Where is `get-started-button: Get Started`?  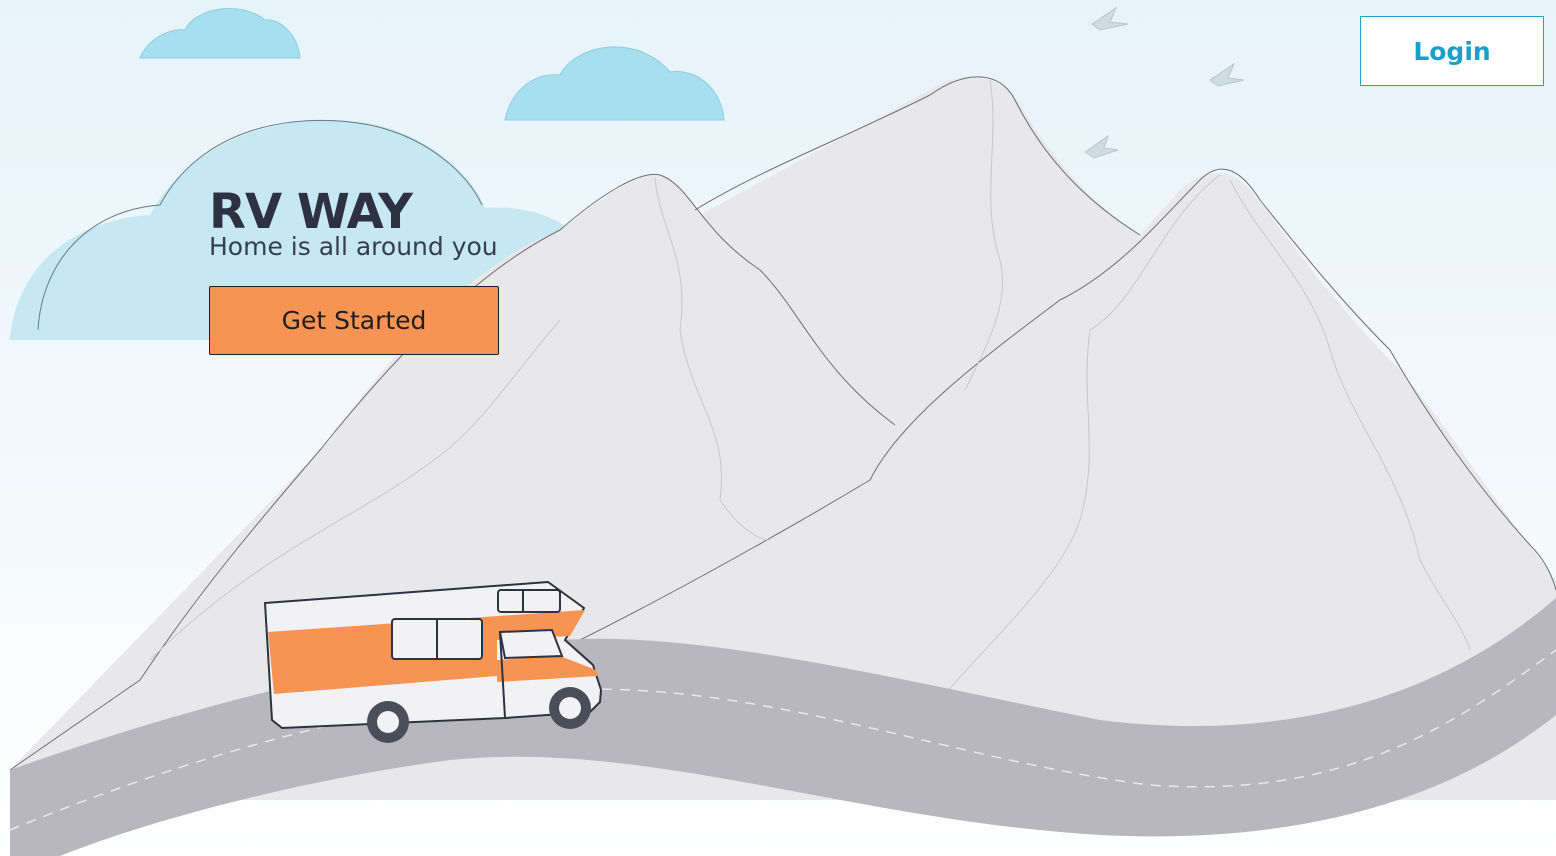
get-started-button: Get Started is located at coordinates (354, 320).